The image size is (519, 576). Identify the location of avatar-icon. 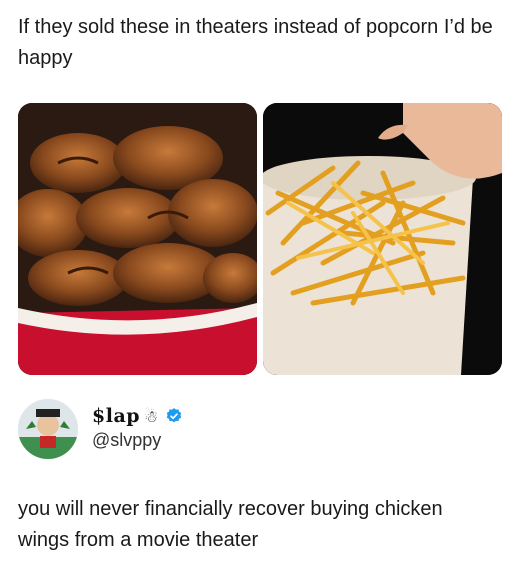
(48, 429).